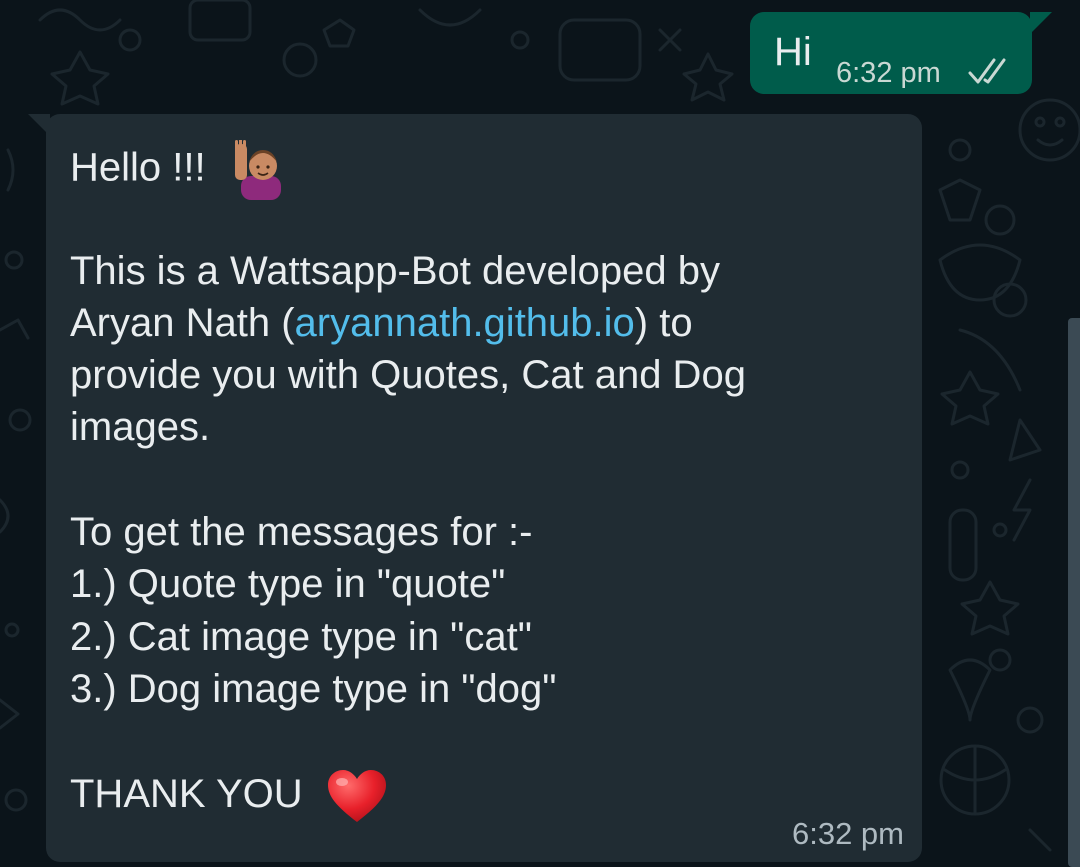 The width and height of the screenshot is (1080, 867). Describe the element at coordinates (288, 584) in the screenshot. I see `instruction-item: 1.) Quote type in "quote"` at that location.